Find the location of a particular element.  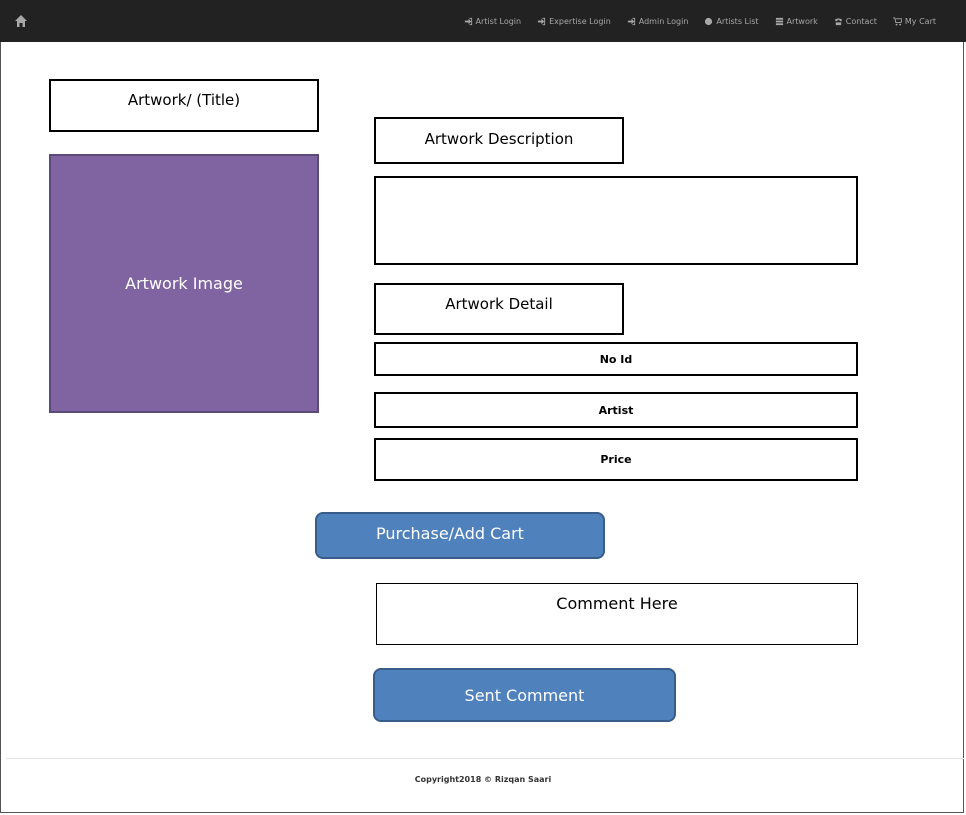

home-icon is located at coordinates (21, 21).